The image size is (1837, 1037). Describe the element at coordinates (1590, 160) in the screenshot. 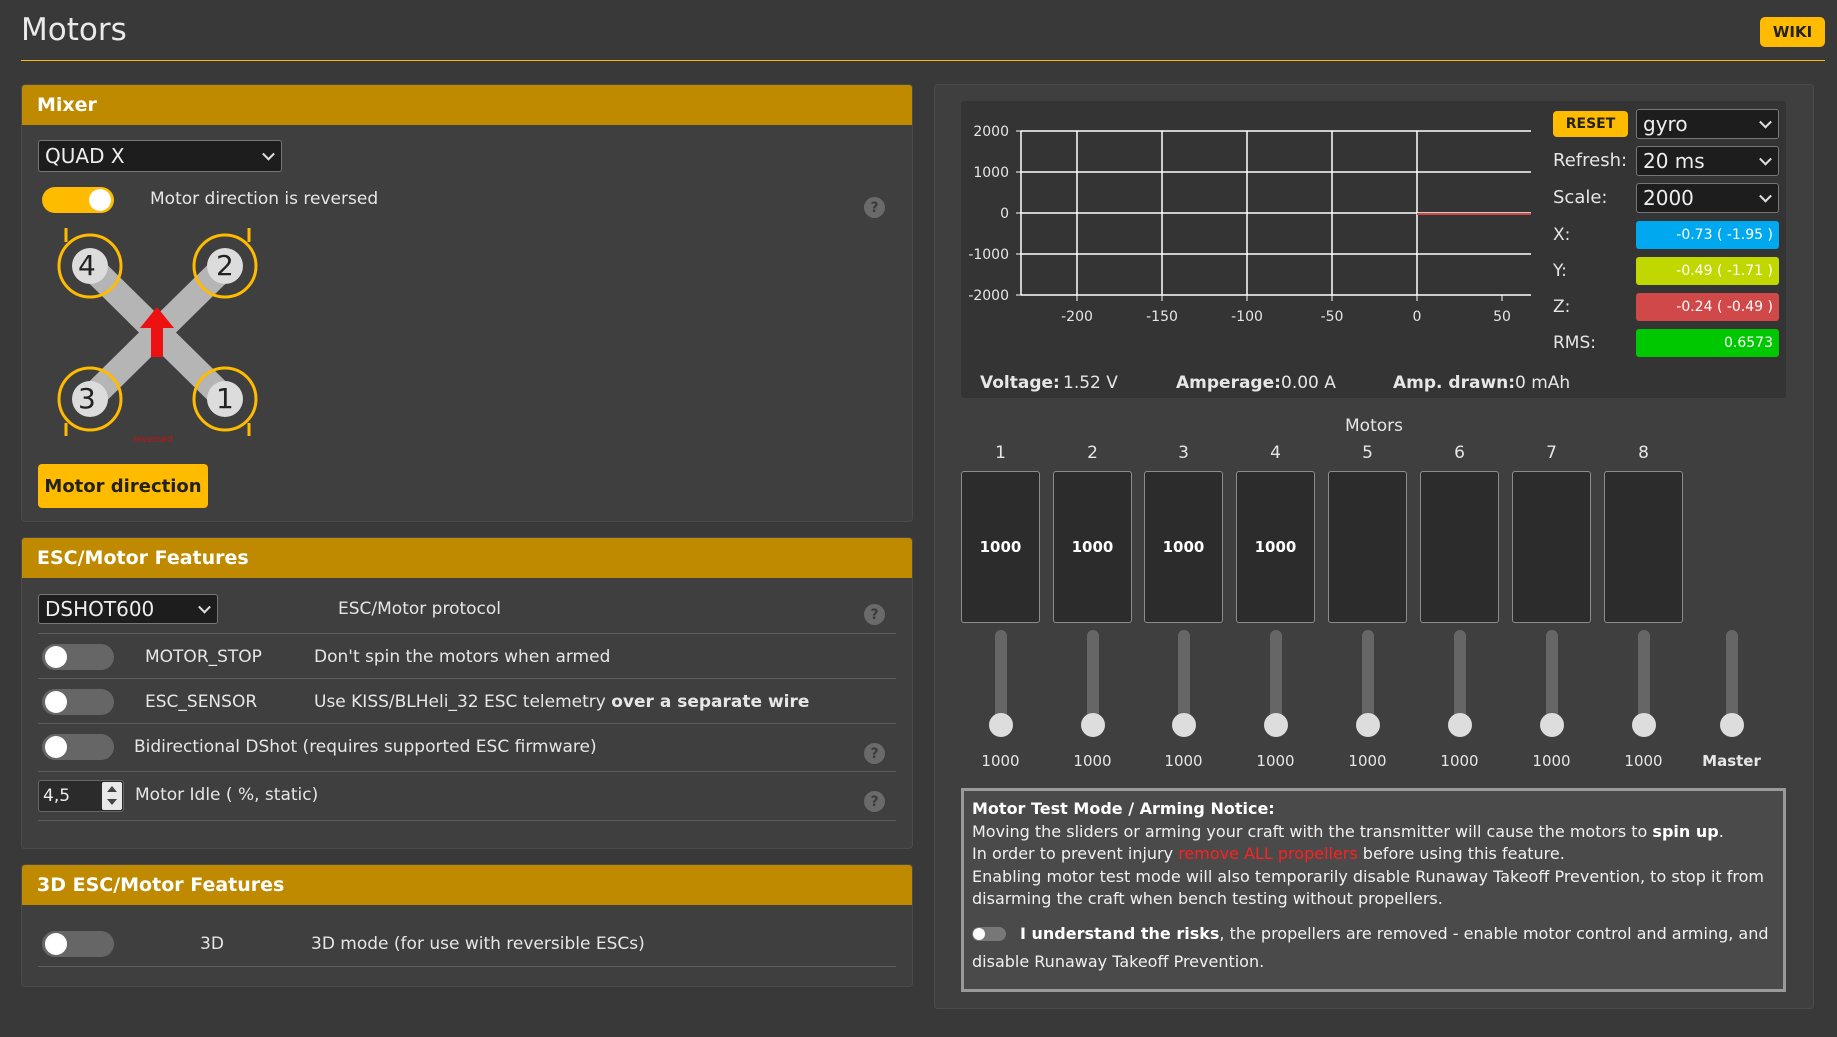

I see `refresh-label: Refresh:` at that location.